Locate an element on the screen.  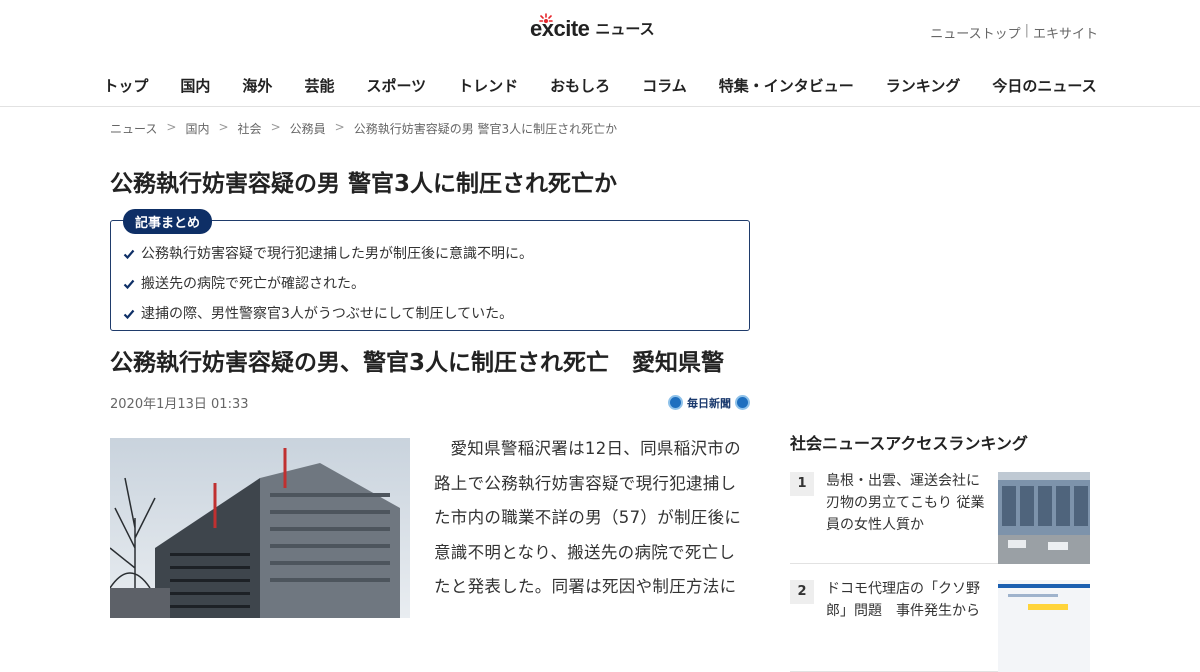
summary-item: 公務執行妨害容疑で現行犯逮捕した男が制圧後に意識不明に。 is located at coordinates (429, 254).